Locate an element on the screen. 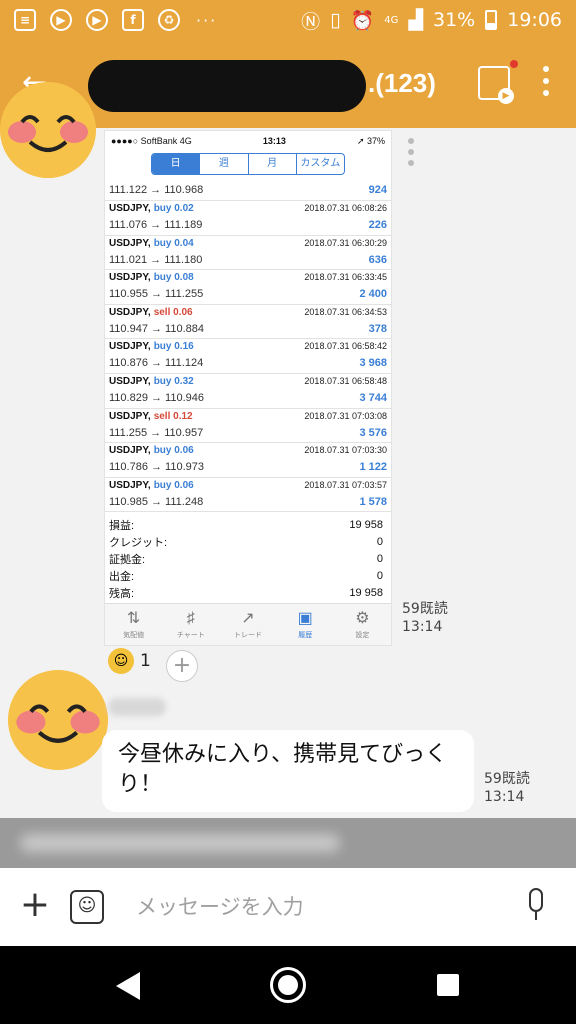 The height and width of the screenshot is (1024, 576). app-tab: ↗ トレード is located at coordinates (247, 624).